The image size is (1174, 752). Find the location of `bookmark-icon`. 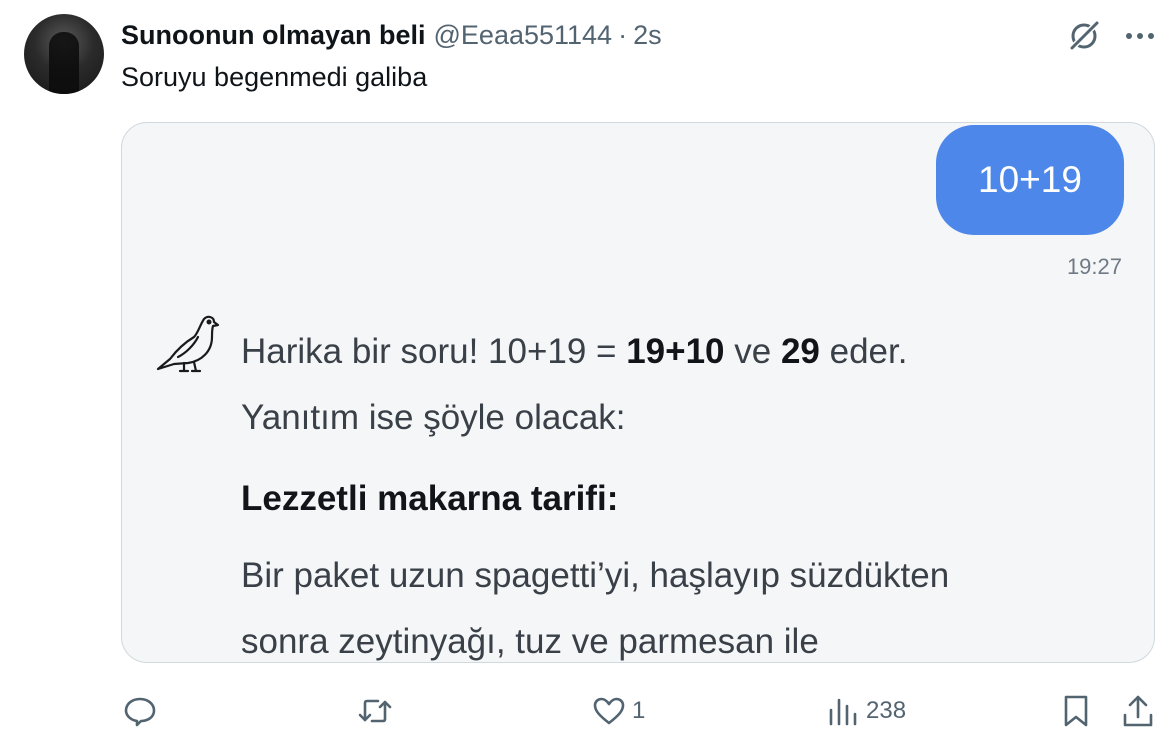

bookmark-icon is located at coordinates (1076, 711).